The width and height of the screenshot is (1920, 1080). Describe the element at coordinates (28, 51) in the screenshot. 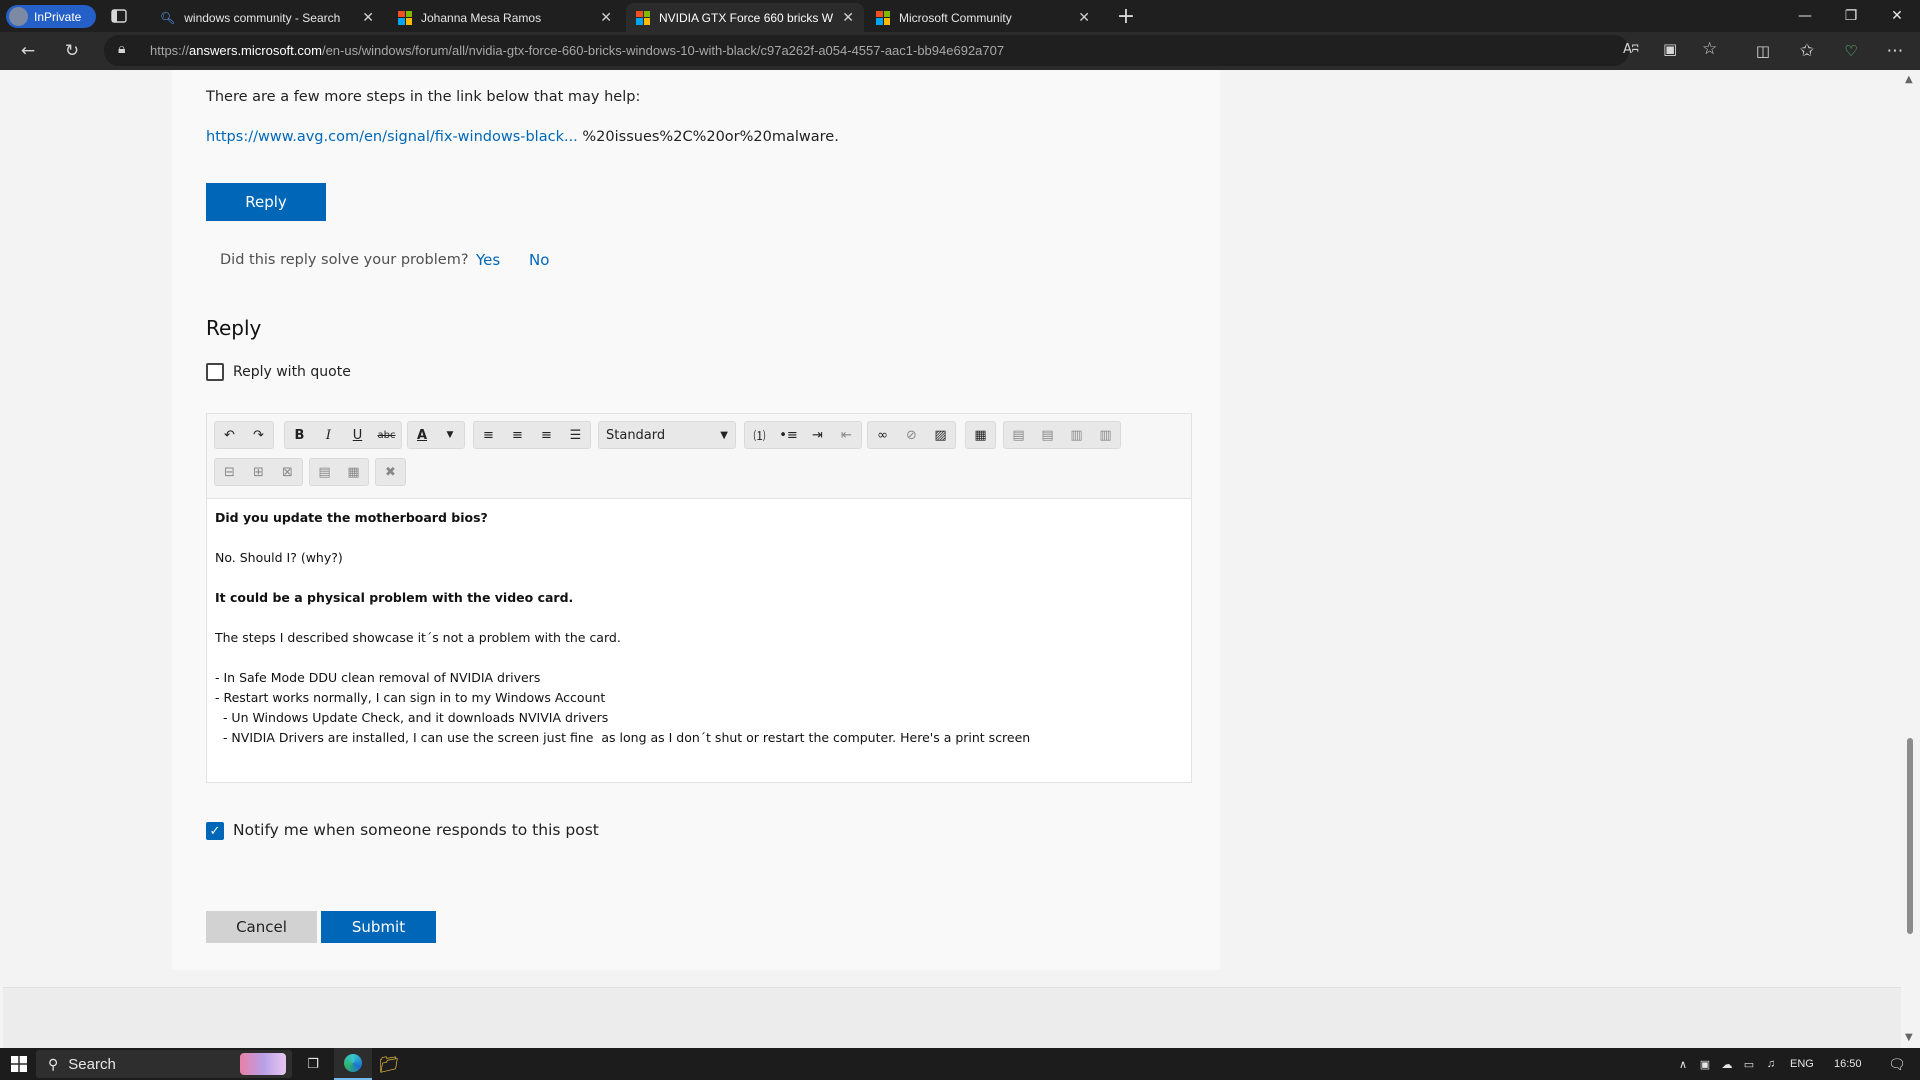

I see `back-icon: ←` at that location.